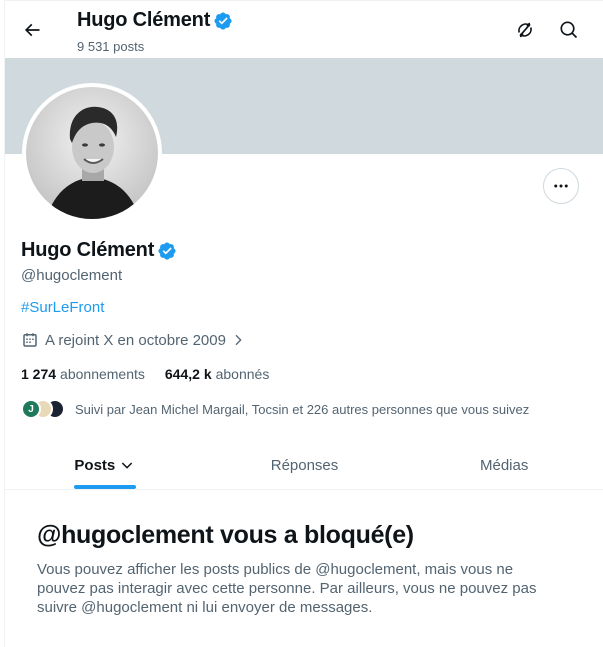 This screenshot has width=603, height=647. I want to click on translate-icon, so click(525, 30).